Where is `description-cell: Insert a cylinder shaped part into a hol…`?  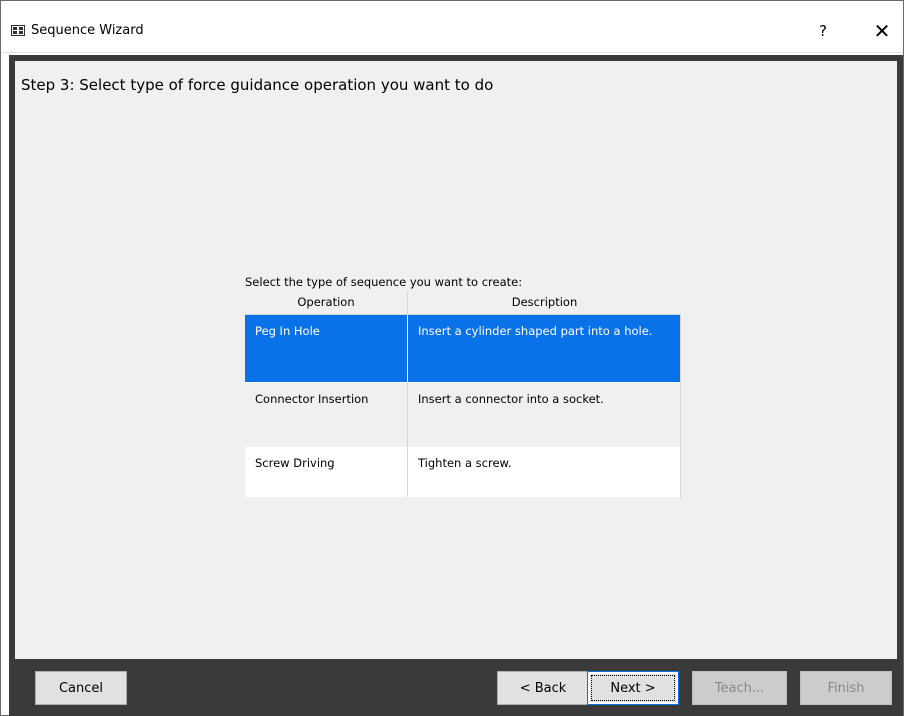
description-cell: Insert a cylinder shaped part into a hol… is located at coordinates (535, 331).